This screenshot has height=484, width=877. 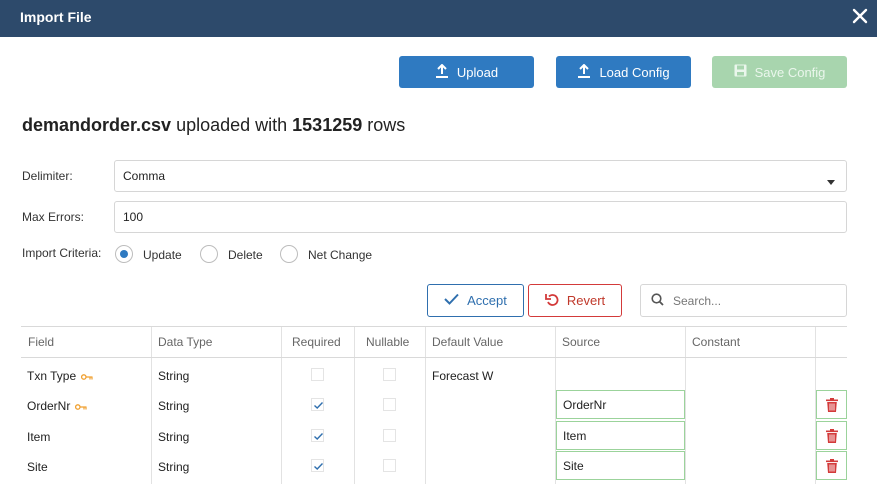 What do you see at coordinates (52, 376) in the screenshot?
I see `field-name: Txn Type` at bounding box center [52, 376].